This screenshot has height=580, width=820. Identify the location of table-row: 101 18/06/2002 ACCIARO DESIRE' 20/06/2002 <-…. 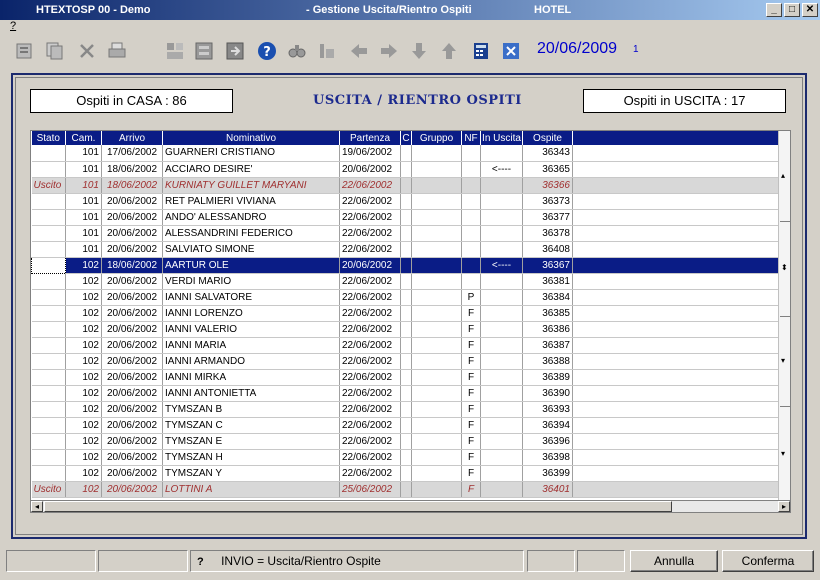
(406, 169).